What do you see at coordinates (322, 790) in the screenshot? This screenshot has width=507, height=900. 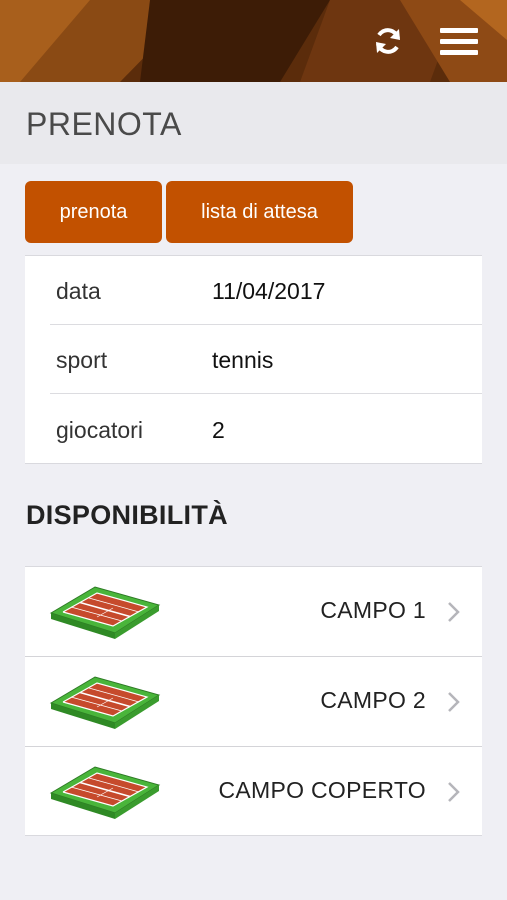 I see `court-name: CAMPO COPERTO` at bounding box center [322, 790].